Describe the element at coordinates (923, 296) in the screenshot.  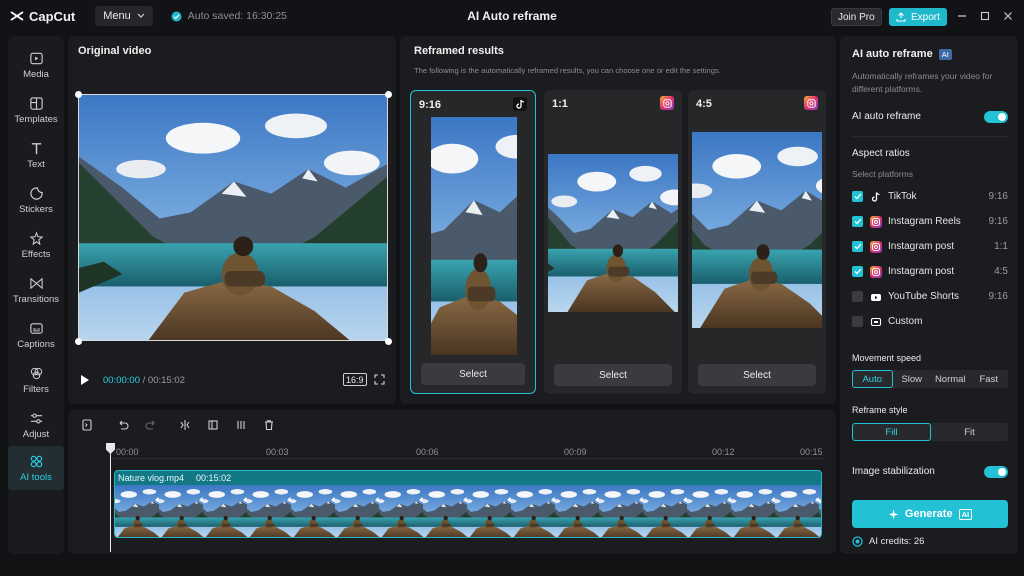
I see `platform-name: YouTube Shorts` at that location.